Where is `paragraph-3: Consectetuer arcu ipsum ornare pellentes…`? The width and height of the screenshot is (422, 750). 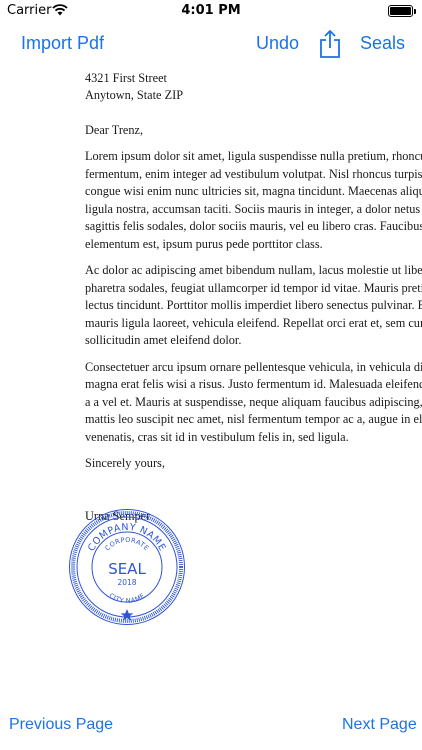
paragraph-3: Consectetuer arcu ipsum ornare pellentes… is located at coordinates (253, 403).